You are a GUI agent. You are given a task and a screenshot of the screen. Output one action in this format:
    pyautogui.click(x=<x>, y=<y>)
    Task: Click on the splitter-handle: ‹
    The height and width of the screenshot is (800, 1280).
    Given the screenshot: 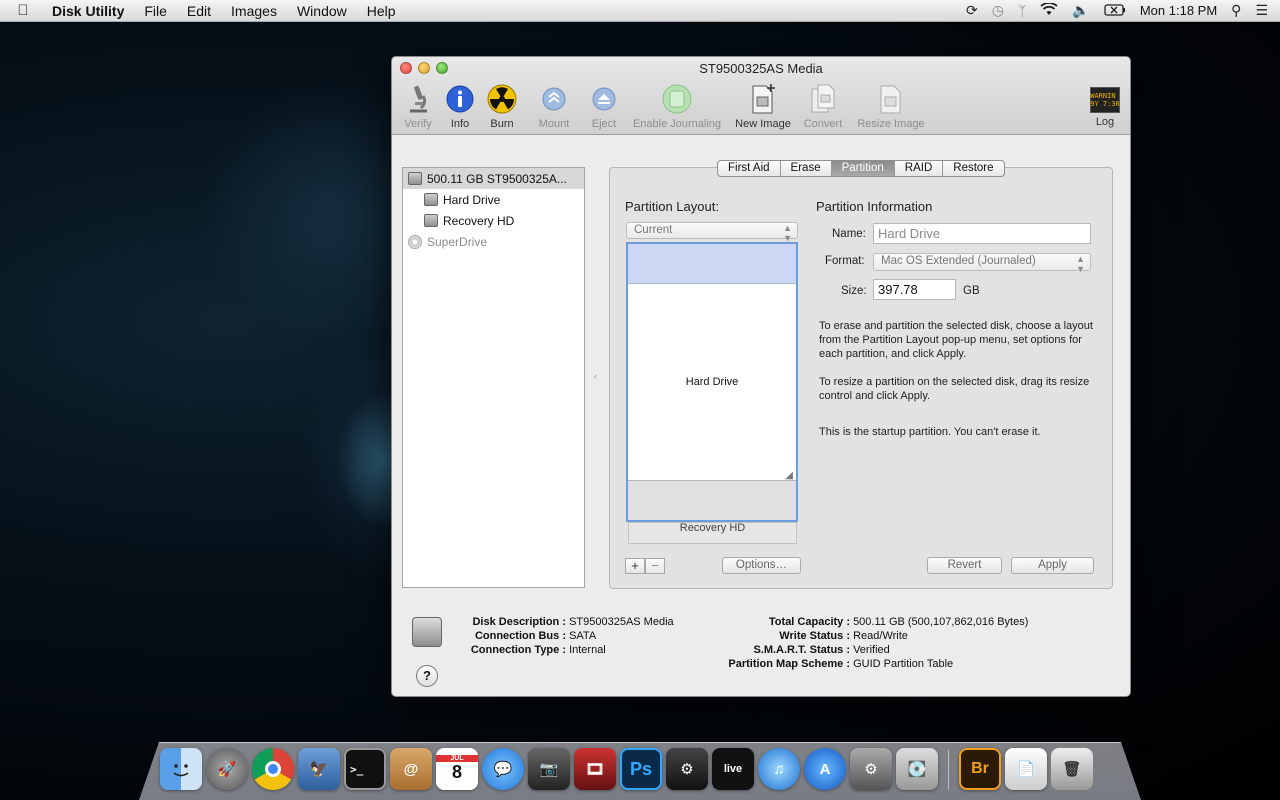 What is the action you would take?
    pyautogui.click(x=595, y=376)
    